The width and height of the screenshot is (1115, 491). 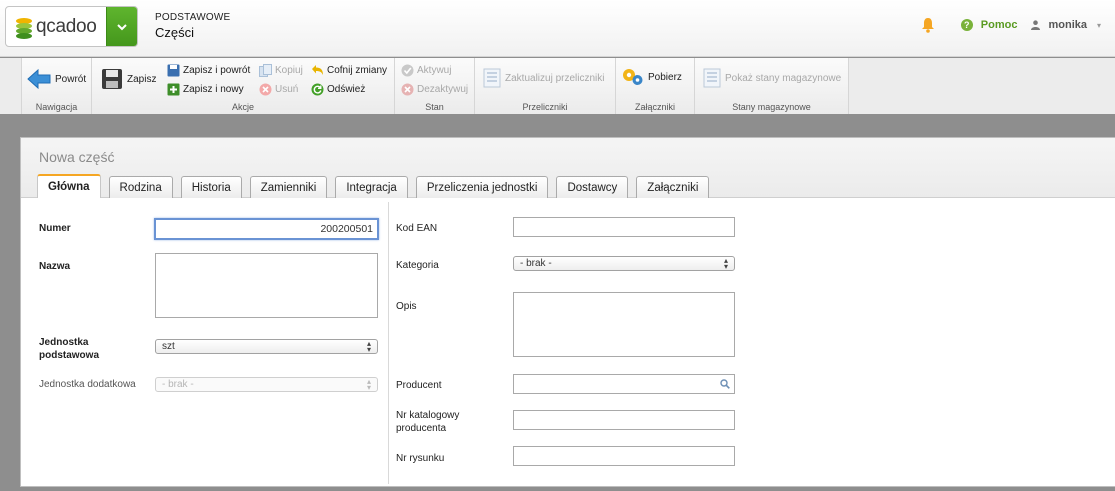 What do you see at coordinates (406, 306) in the screenshot?
I see `description-label: Opis` at bounding box center [406, 306].